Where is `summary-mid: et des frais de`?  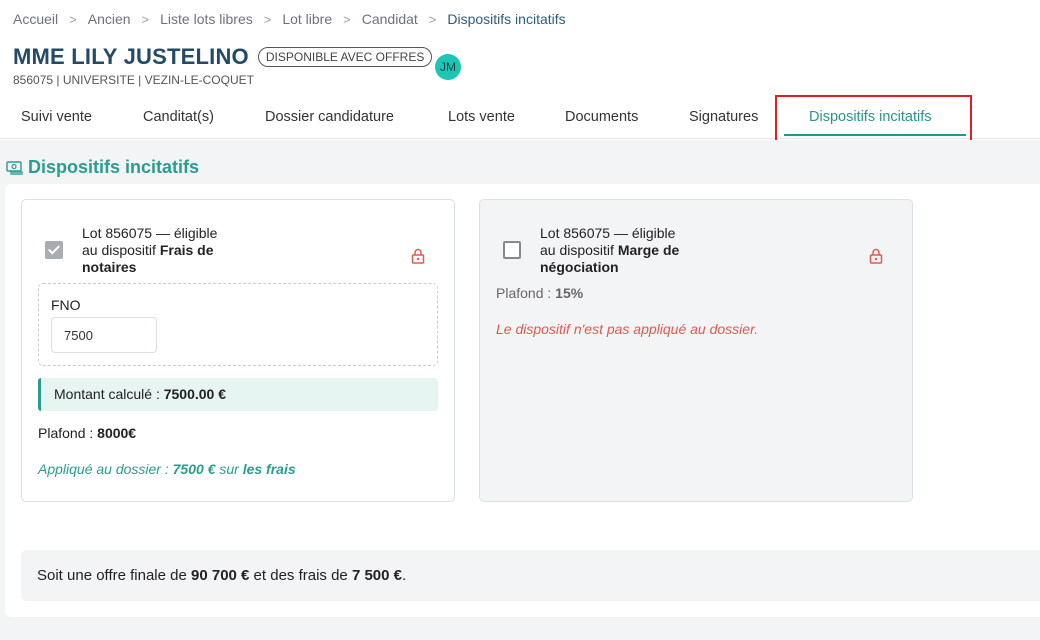 summary-mid: et des frais de is located at coordinates (300, 575).